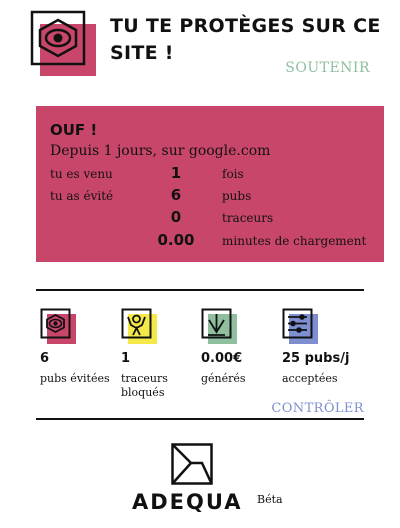 This screenshot has height=528, width=400. Describe the element at coordinates (176, 195) in the screenshot. I see `summary-row-value: 6` at that location.